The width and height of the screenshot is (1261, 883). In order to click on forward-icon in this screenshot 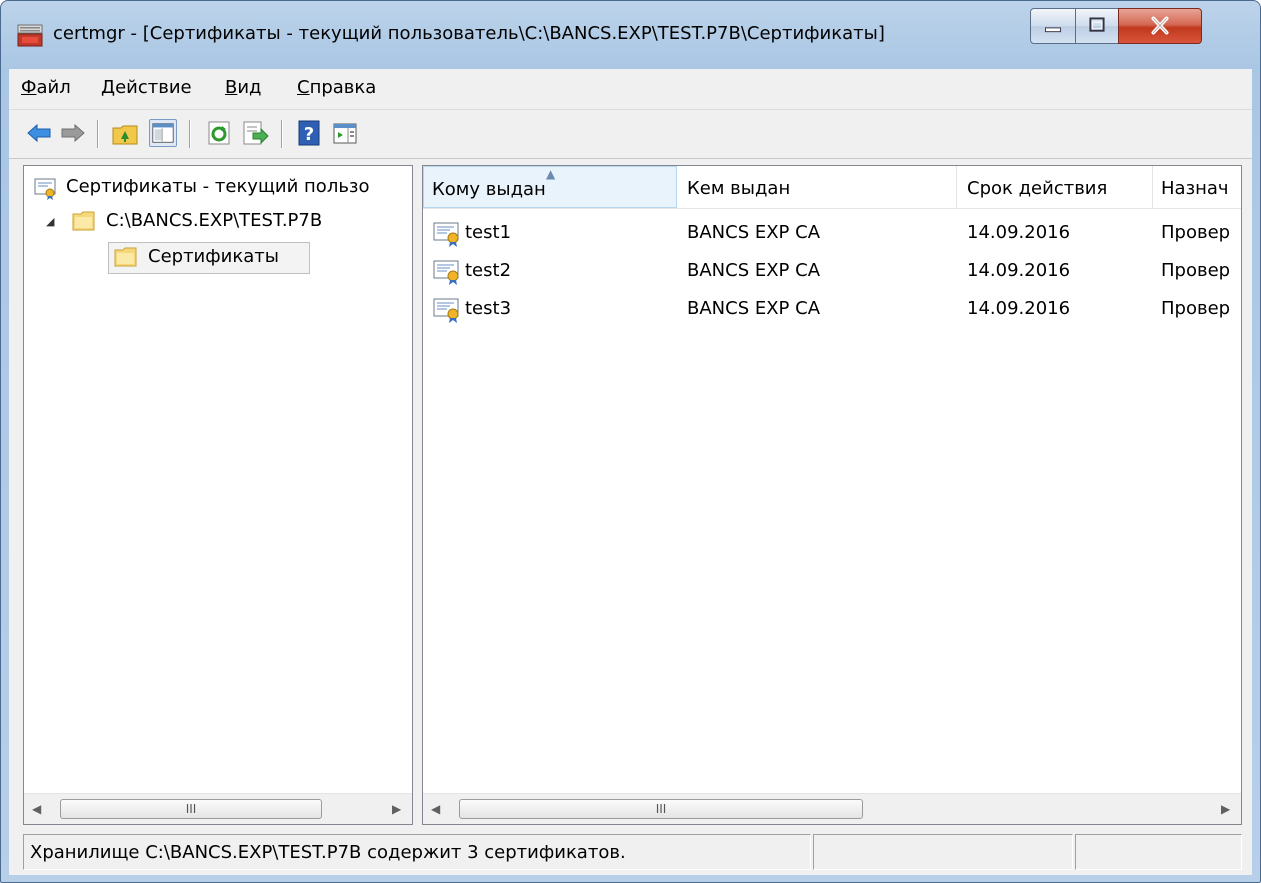, I will do `click(73, 133)`.